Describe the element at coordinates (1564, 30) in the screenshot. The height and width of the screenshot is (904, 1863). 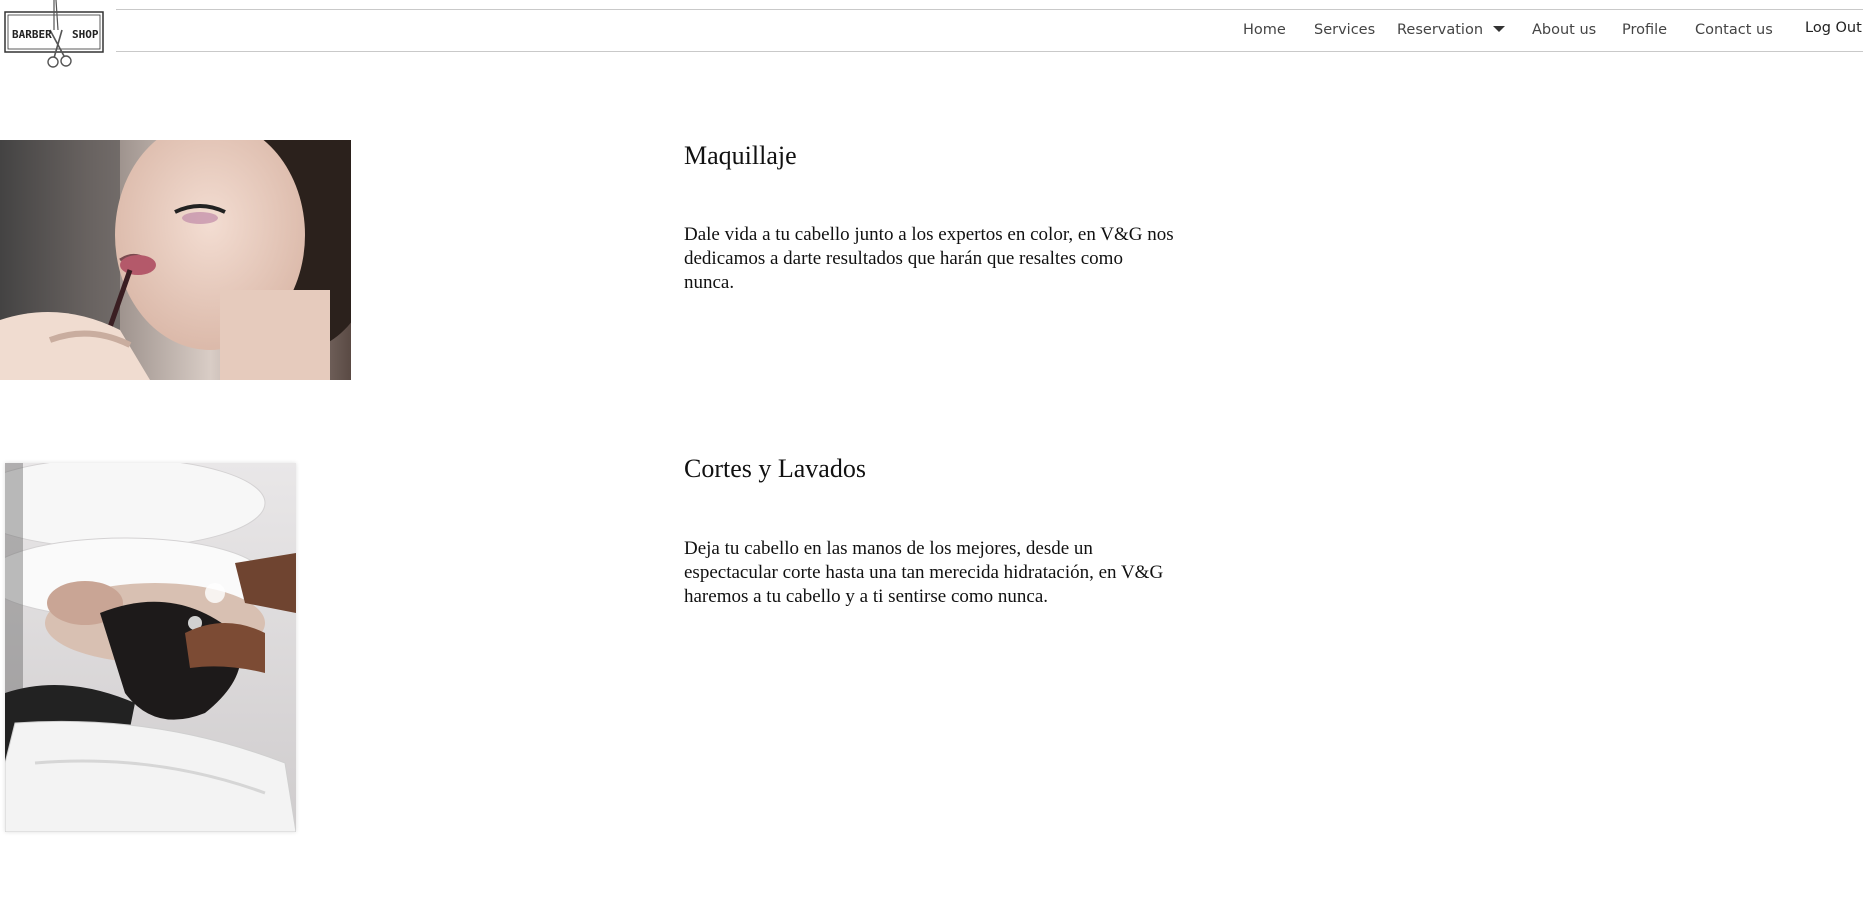
I see `nav-about: About us` at that location.